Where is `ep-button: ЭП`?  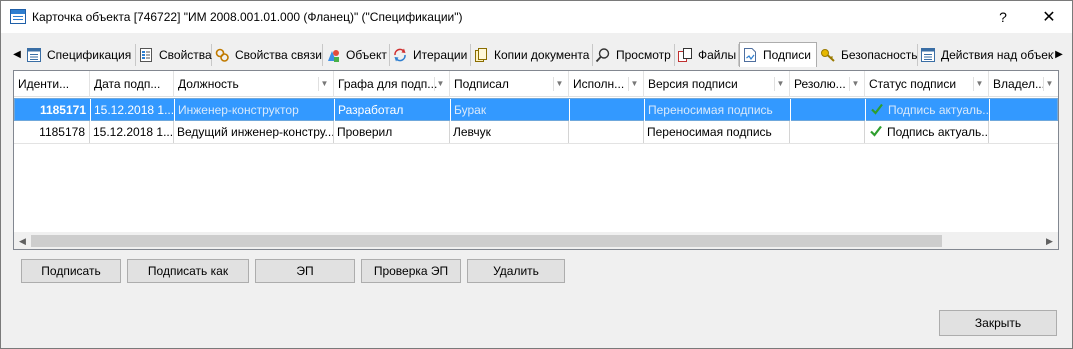 ep-button: ЭП is located at coordinates (305, 271).